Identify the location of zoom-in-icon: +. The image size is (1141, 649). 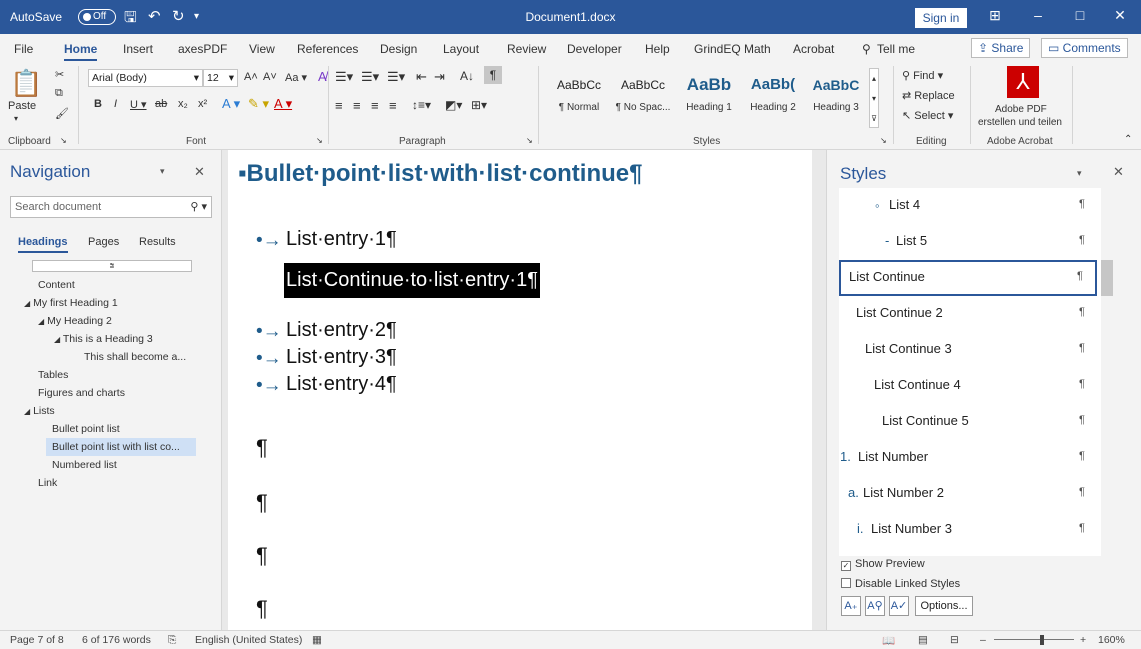
(1083, 640).